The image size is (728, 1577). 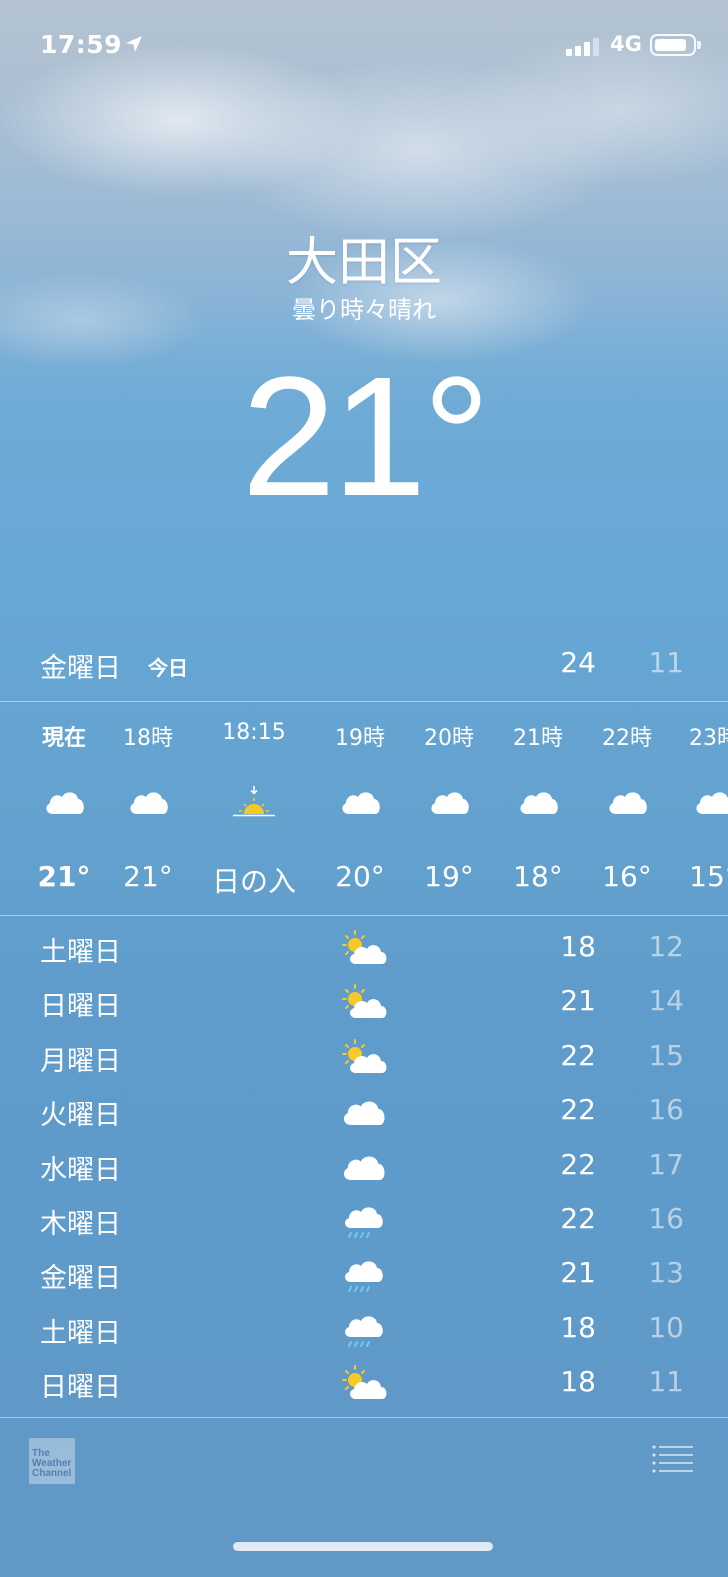 I want to click on daily-row: 水曜日 22 17, so click(x=364, y=1167).